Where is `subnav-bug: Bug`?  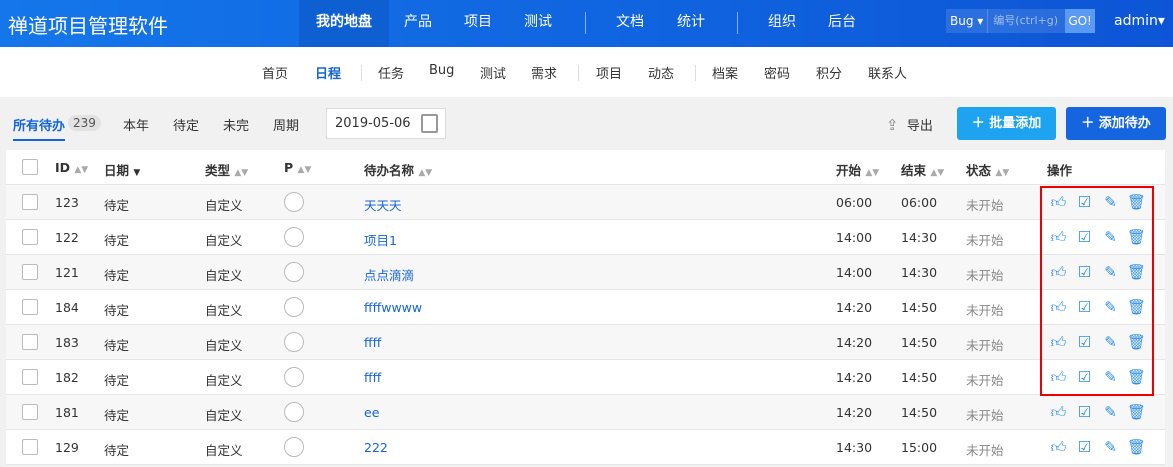
subnav-bug: Bug is located at coordinates (441, 70).